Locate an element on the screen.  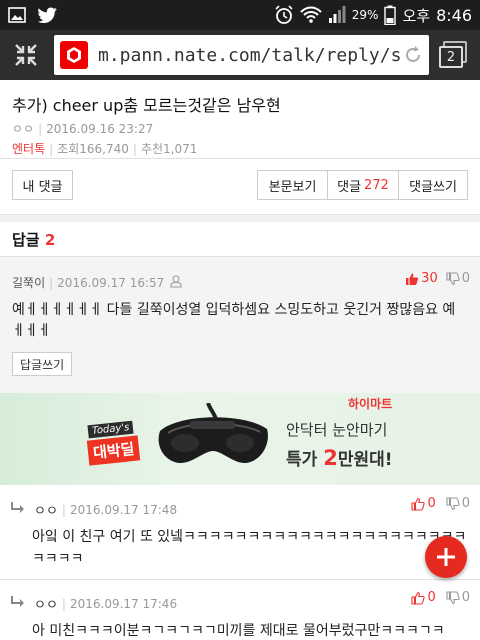
write-fab-button is located at coordinates (446, 557).